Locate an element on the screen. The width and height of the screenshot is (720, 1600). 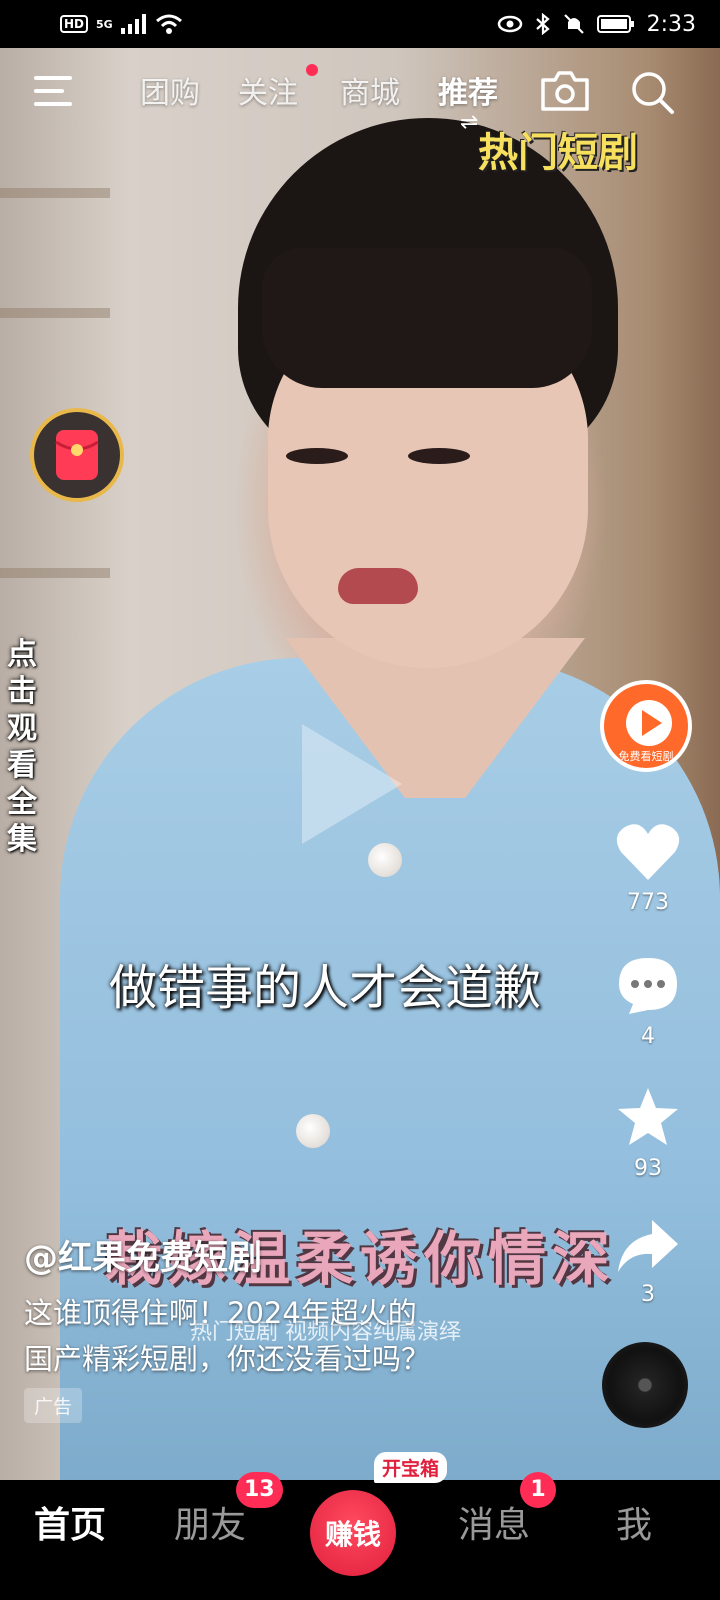
music-disc is located at coordinates (645, 1385).